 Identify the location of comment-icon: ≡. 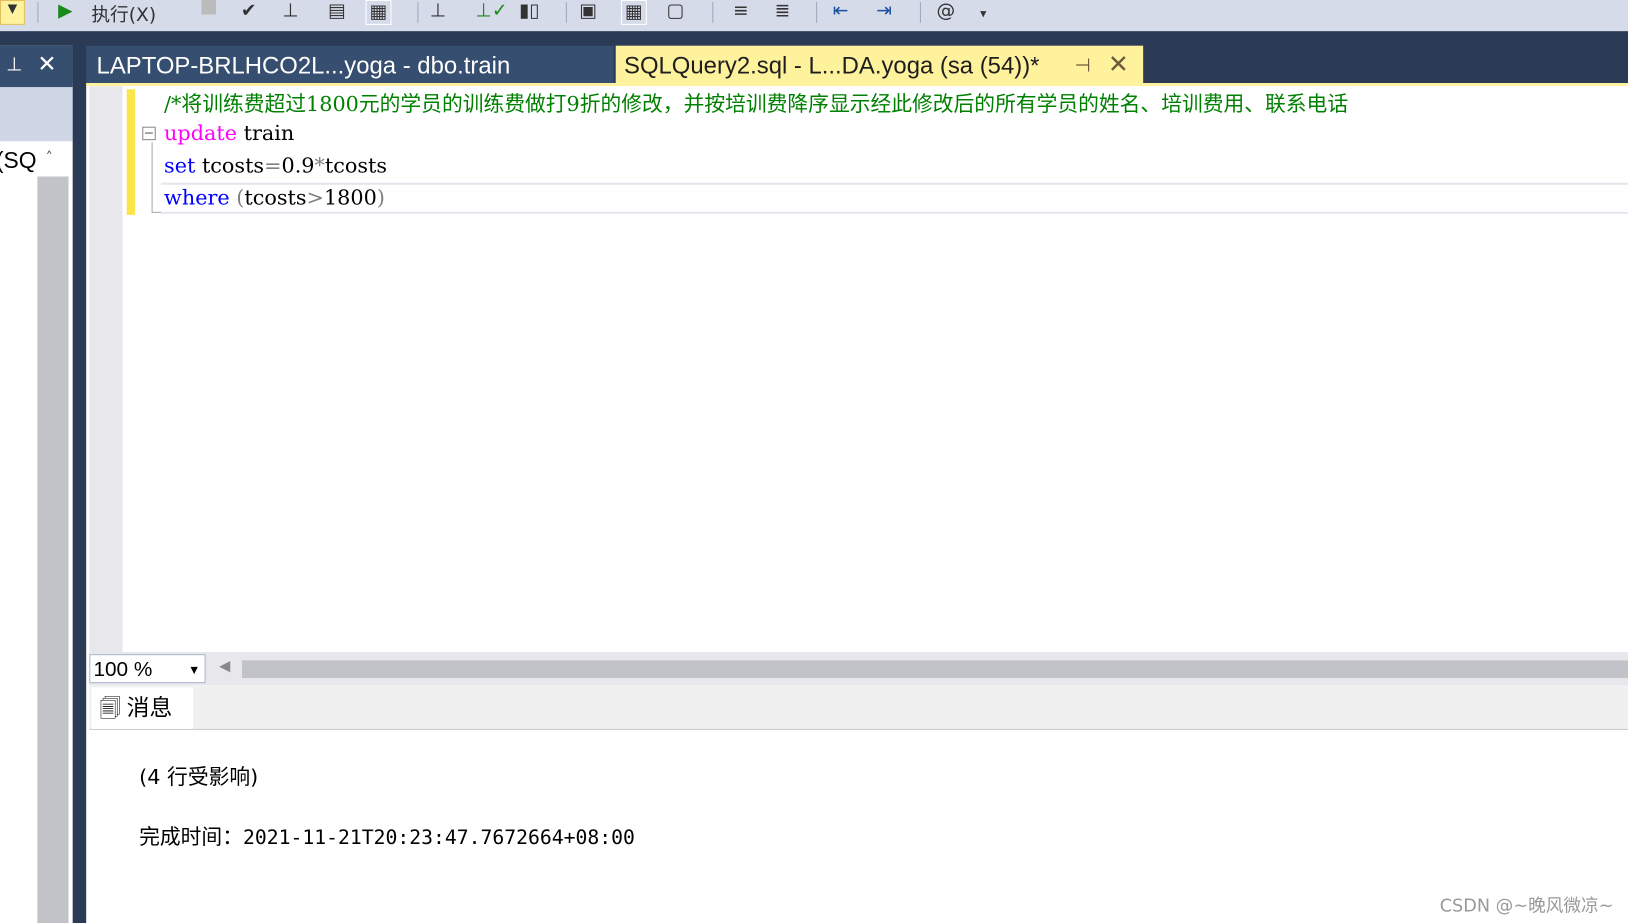
(741, 11).